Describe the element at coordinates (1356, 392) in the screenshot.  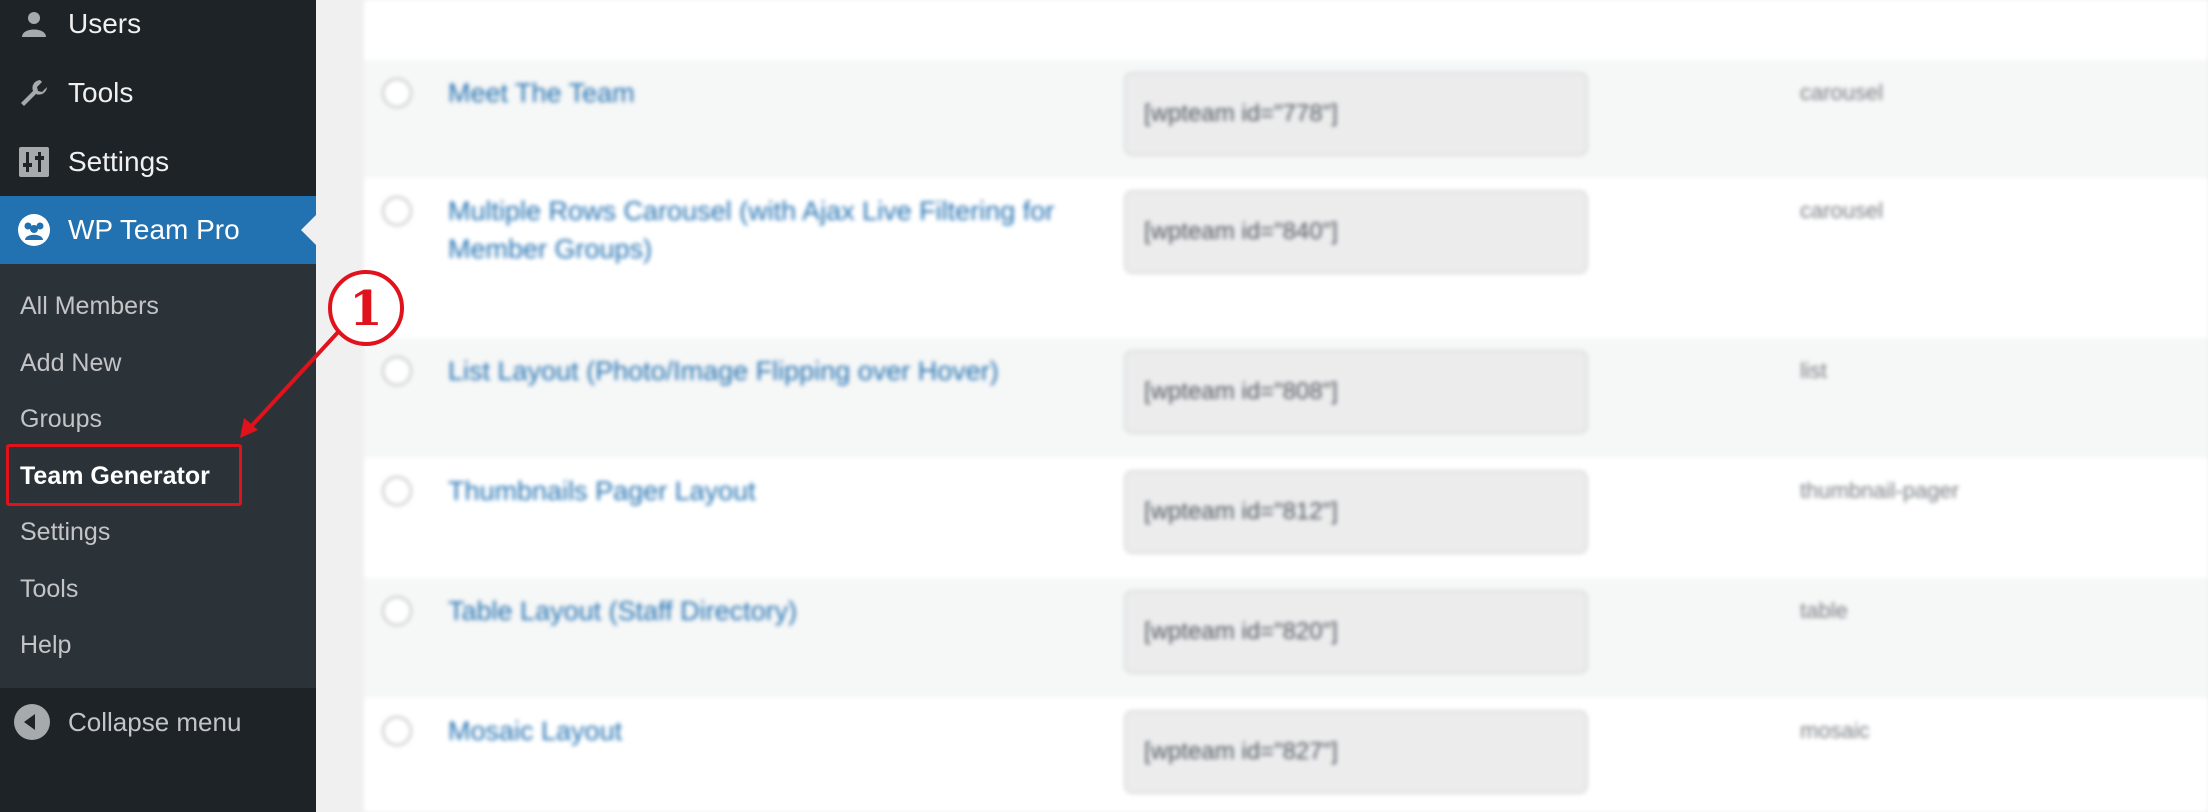
I see `shortcode-field: [wpteam id="808"]` at that location.